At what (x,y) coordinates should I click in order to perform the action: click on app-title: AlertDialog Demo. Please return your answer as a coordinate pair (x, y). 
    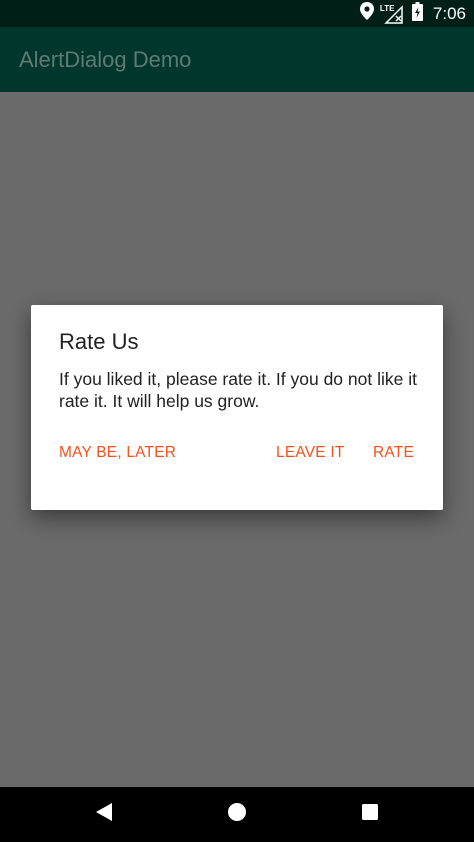
    Looking at the image, I should click on (105, 59).